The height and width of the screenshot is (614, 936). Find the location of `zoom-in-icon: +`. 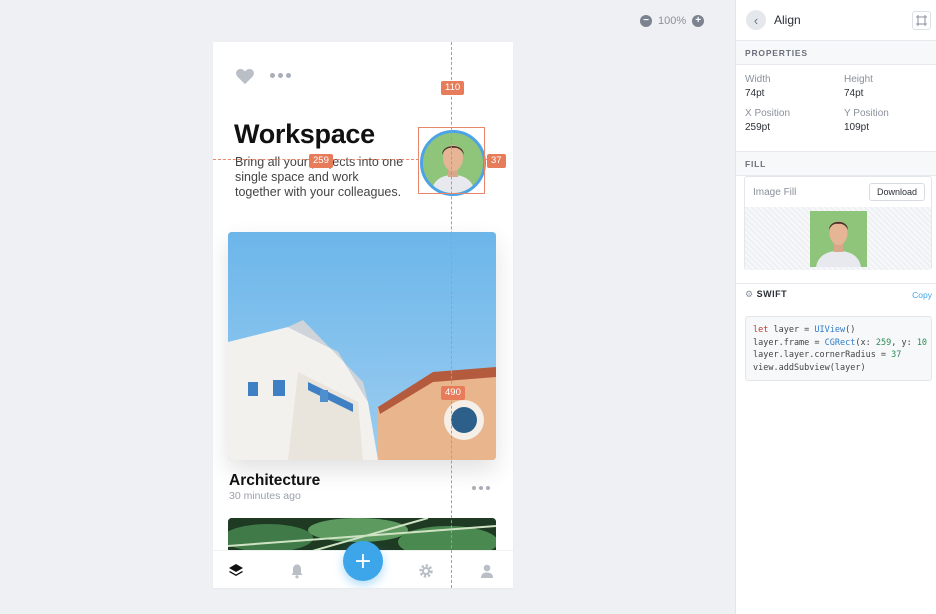

zoom-in-icon: + is located at coordinates (698, 21).